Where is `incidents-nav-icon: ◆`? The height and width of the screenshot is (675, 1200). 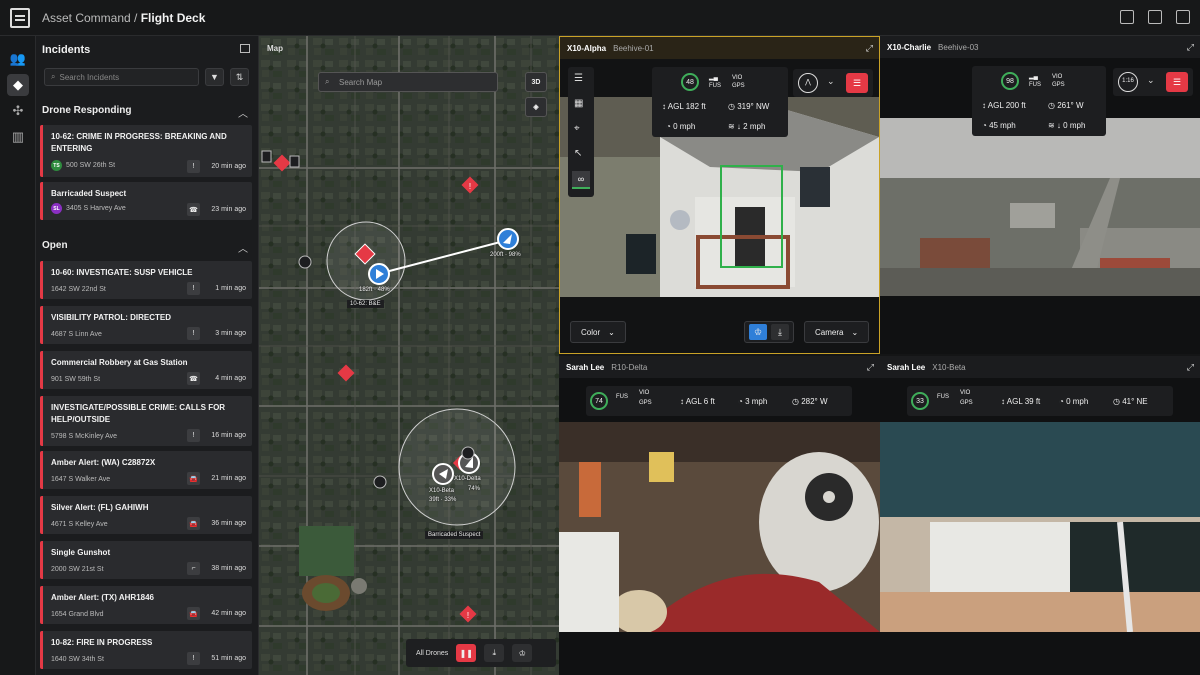 incidents-nav-icon: ◆ is located at coordinates (18, 85).